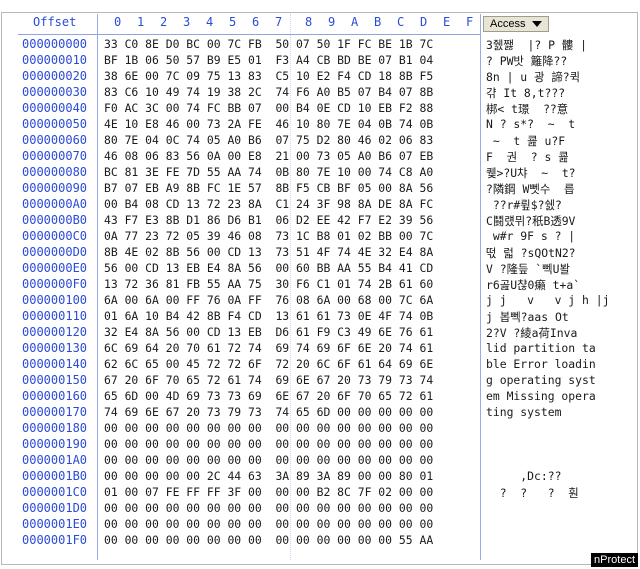  What do you see at coordinates (533, 285) in the screenshot?
I see `row-ascii: r6곮U챦0癩 t+a`` at bounding box center [533, 285].